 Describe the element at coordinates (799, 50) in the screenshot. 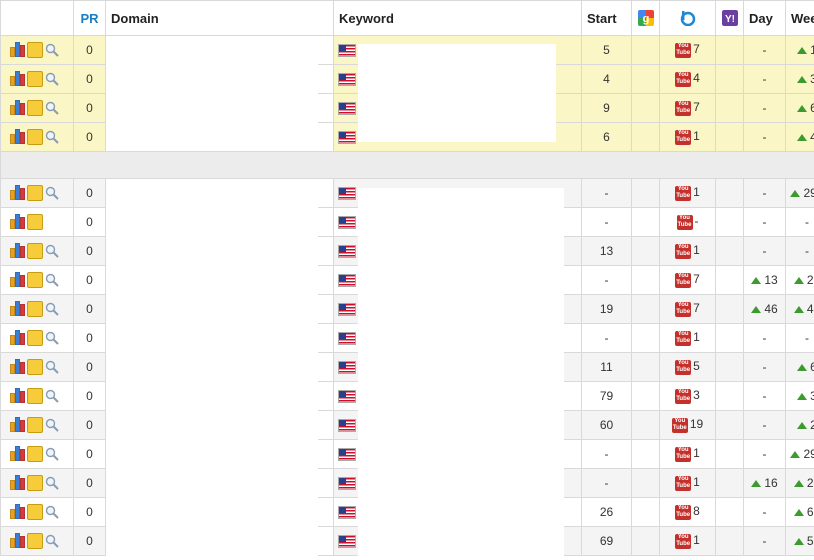

I see `week-change: 1` at that location.